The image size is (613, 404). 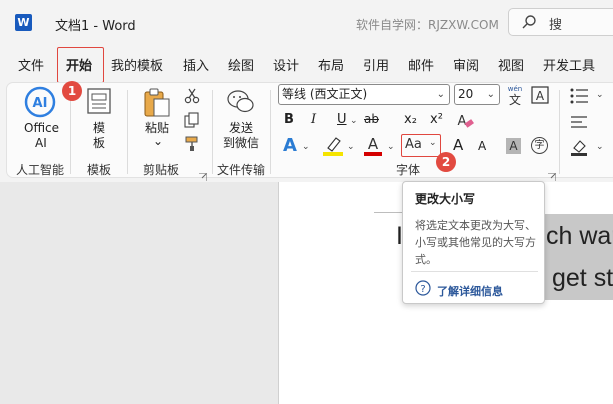 What do you see at coordinates (376, 64) in the screenshot?
I see `tab-references: 引用` at bounding box center [376, 64].